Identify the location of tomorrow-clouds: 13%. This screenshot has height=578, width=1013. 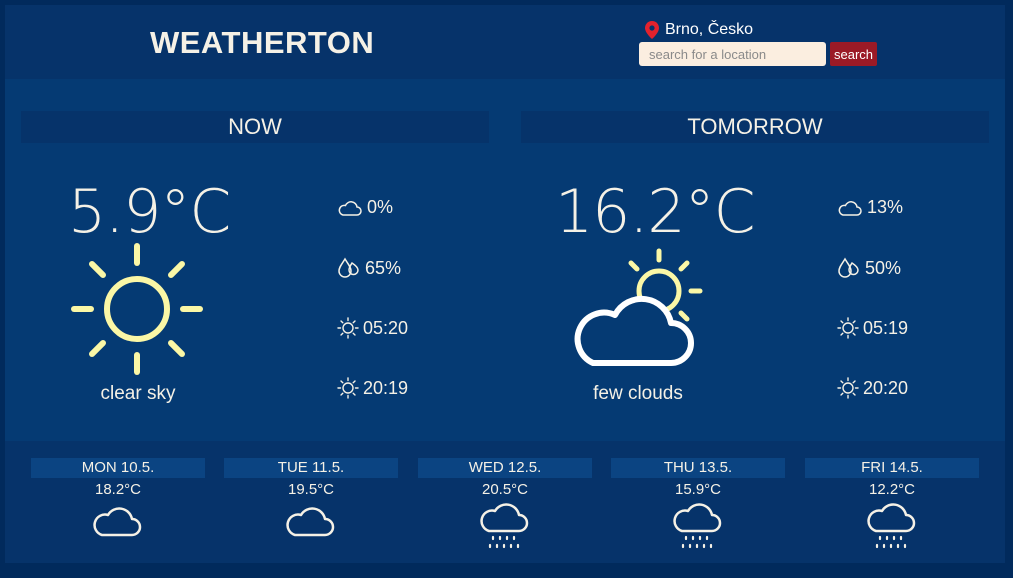
(870, 207).